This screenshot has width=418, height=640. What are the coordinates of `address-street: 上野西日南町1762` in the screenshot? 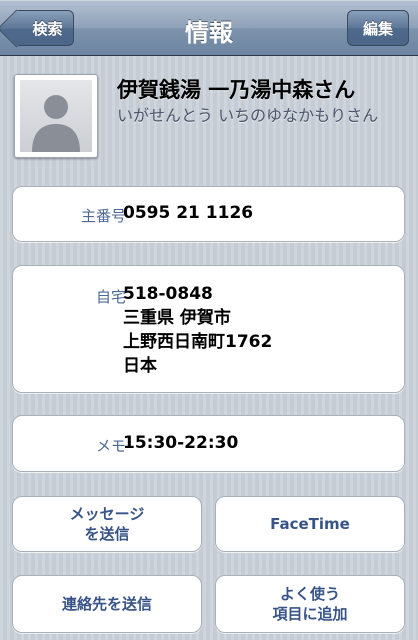 It's located at (198, 342).